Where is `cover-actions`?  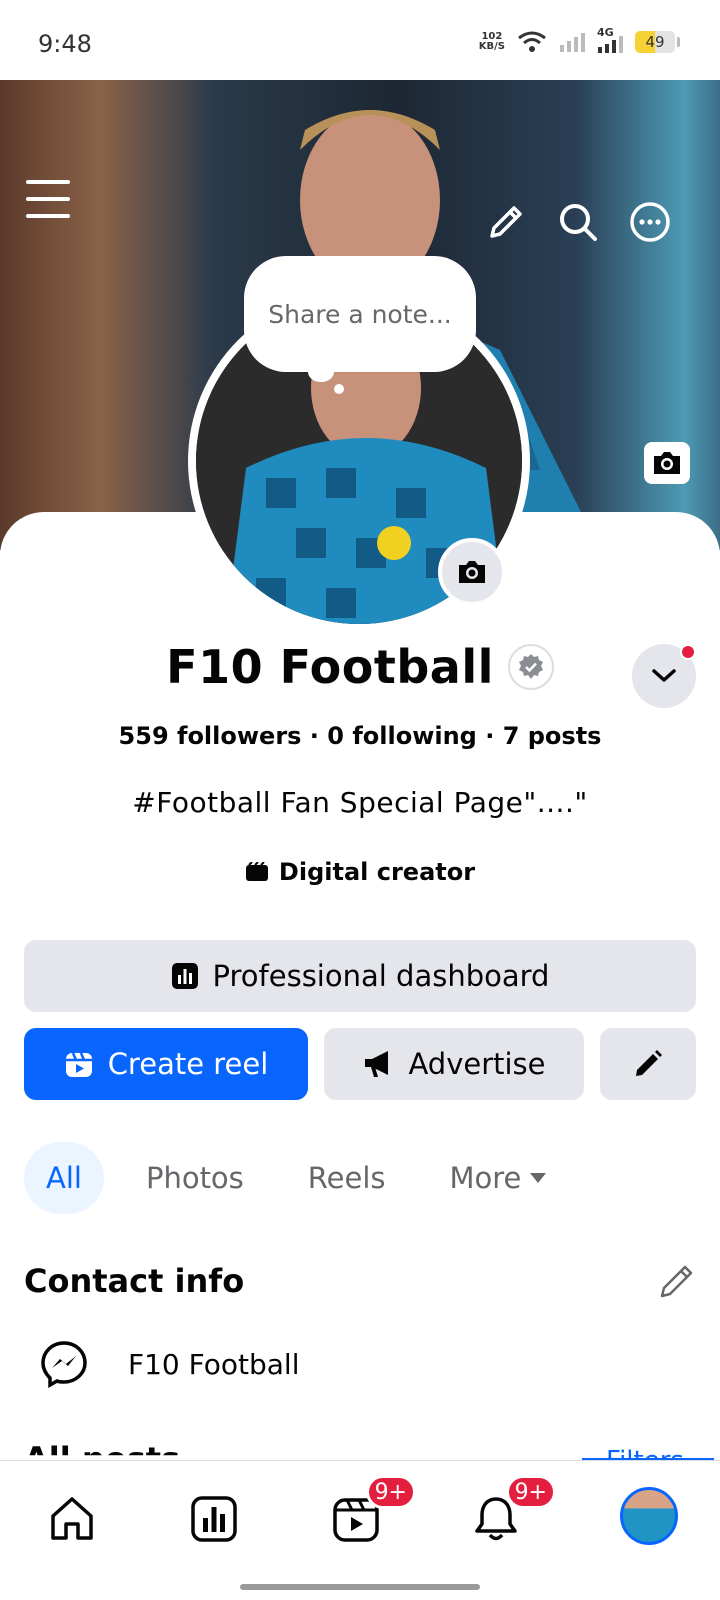
cover-actions is located at coordinates (578, 222).